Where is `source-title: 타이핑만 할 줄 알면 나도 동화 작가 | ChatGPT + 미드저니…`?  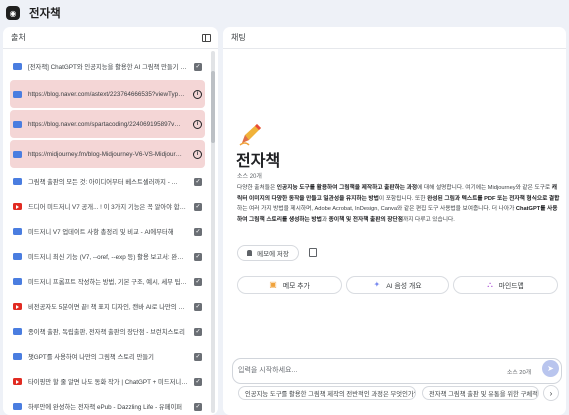
source-title: 타이핑만 할 줄 알면 나도 동화 작가 | ChatGPT + 미드저니… is located at coordinates (108, 382).